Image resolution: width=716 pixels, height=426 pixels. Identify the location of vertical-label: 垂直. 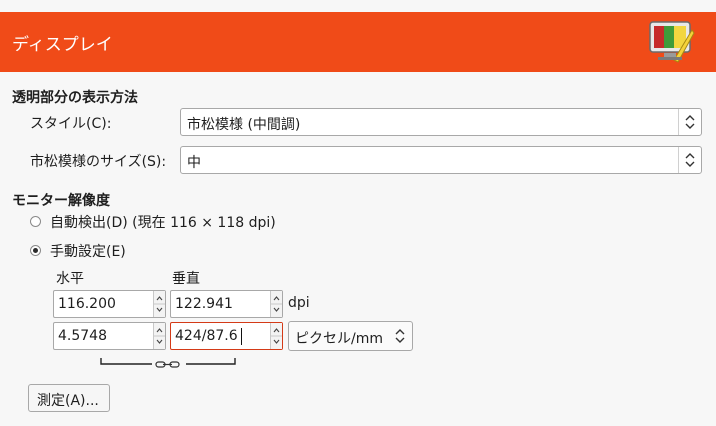
(186, 279).